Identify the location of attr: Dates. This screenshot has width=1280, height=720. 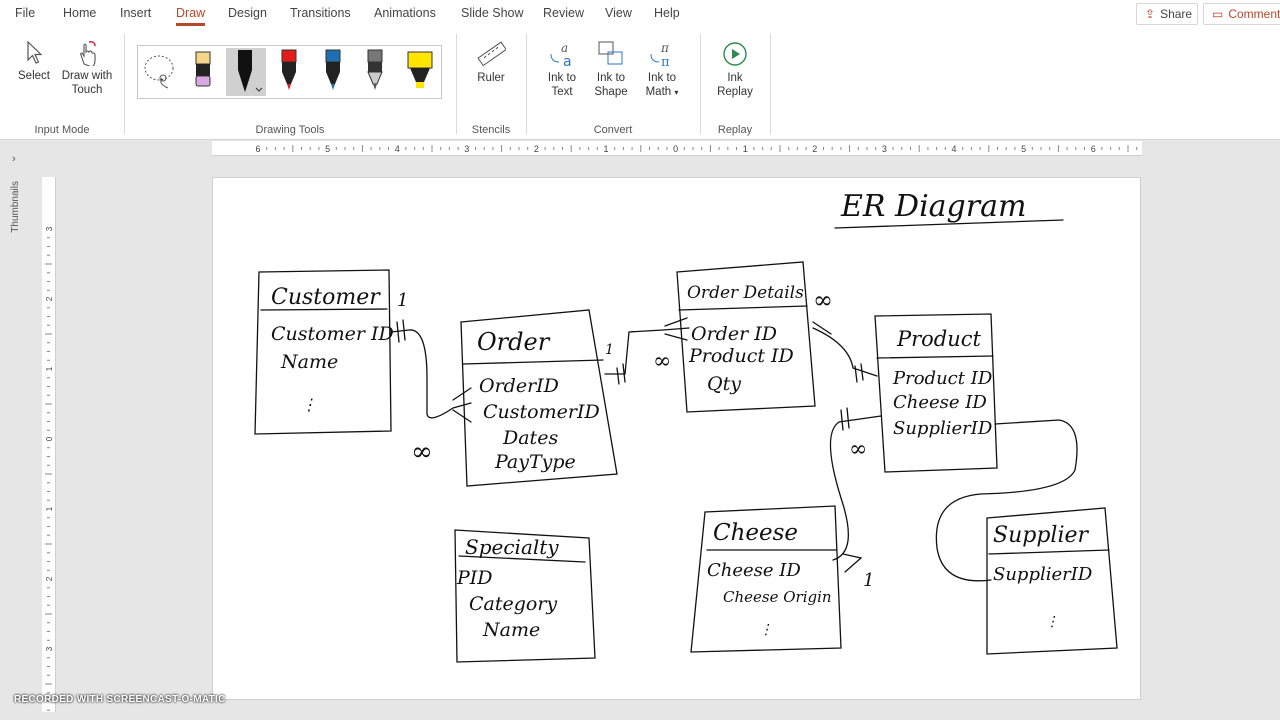
(530, 438).